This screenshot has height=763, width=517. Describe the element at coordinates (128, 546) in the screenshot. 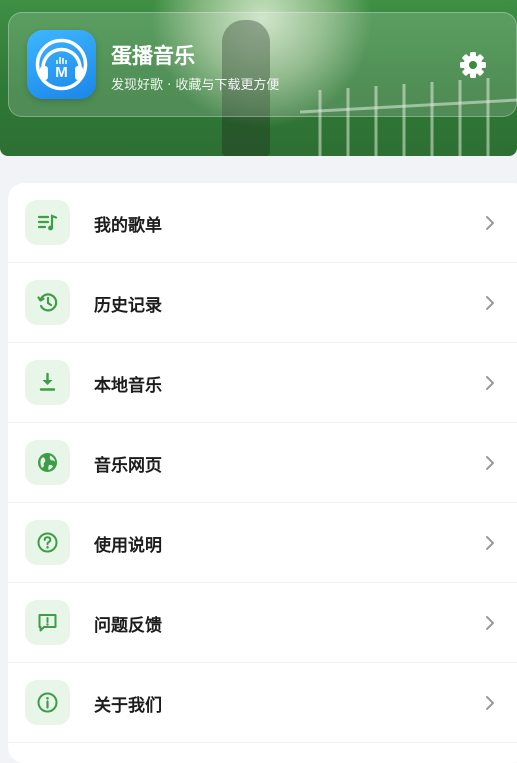

I see `menu-item-label: 使用说明` at that location.